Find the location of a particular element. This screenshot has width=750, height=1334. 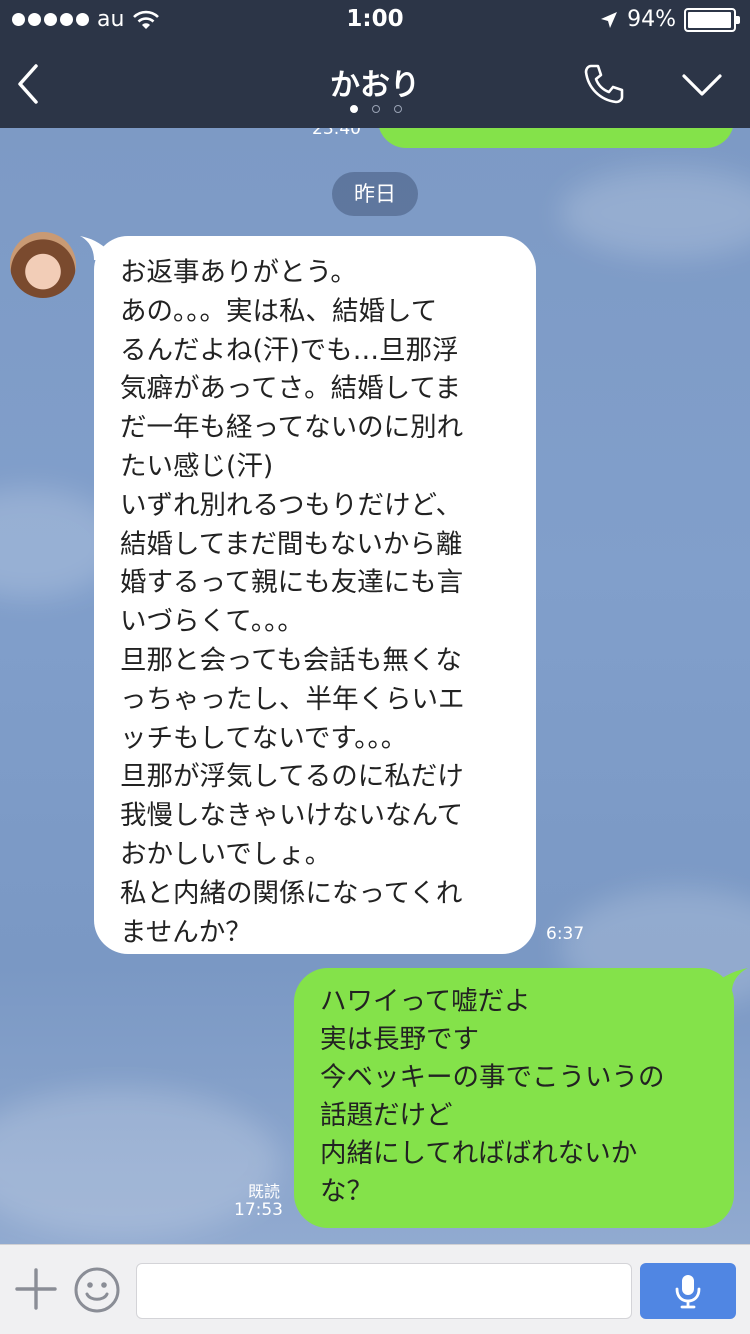

previous-message-time: 23:40 is located at coordinates (336, 133).